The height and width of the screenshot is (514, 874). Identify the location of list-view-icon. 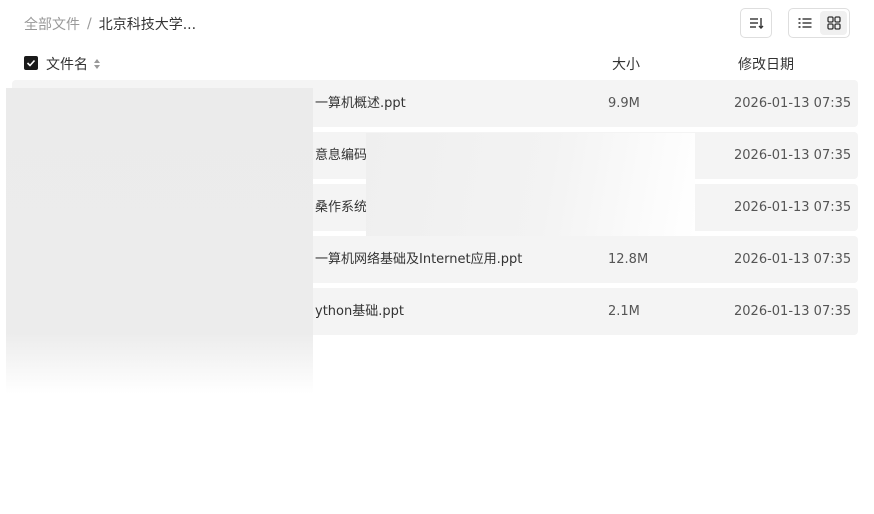
(804, 23).